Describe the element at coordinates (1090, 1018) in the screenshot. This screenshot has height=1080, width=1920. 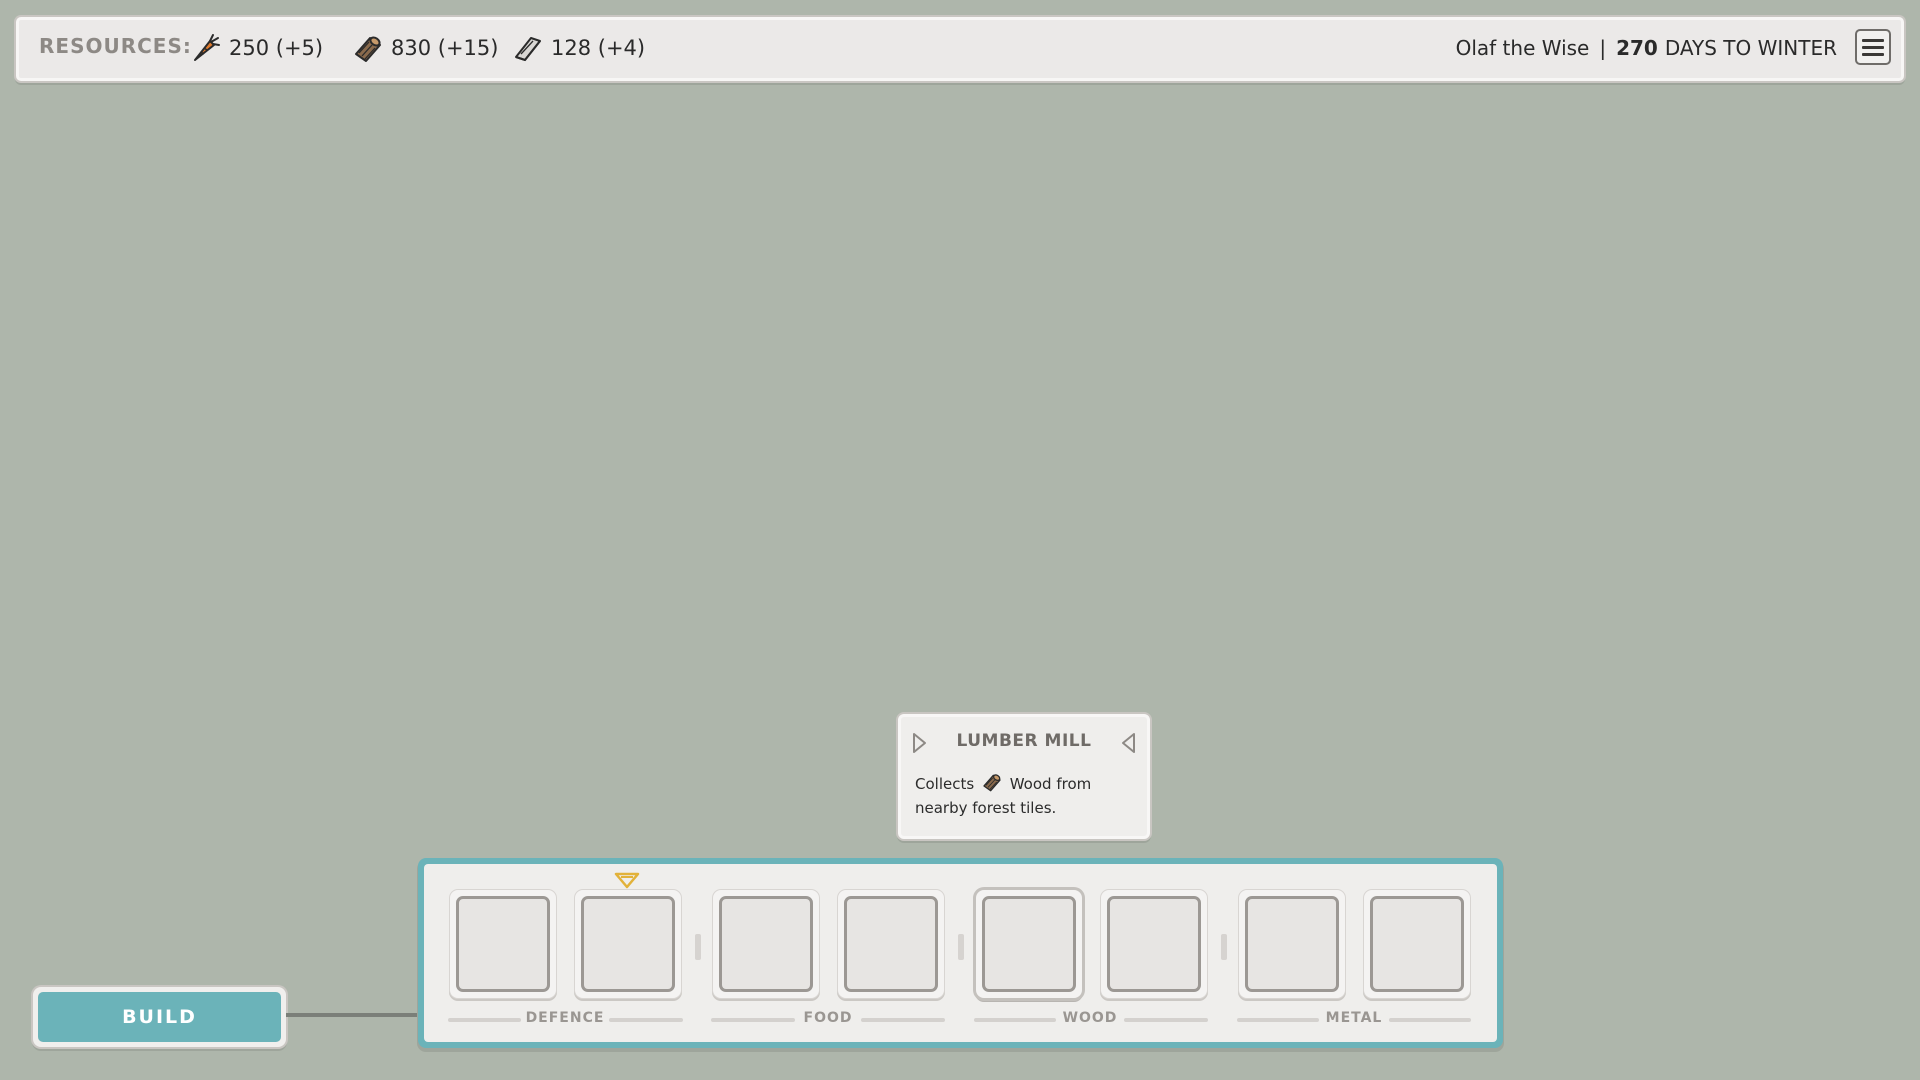
I see `group-label-wood: WOOD` at that location.